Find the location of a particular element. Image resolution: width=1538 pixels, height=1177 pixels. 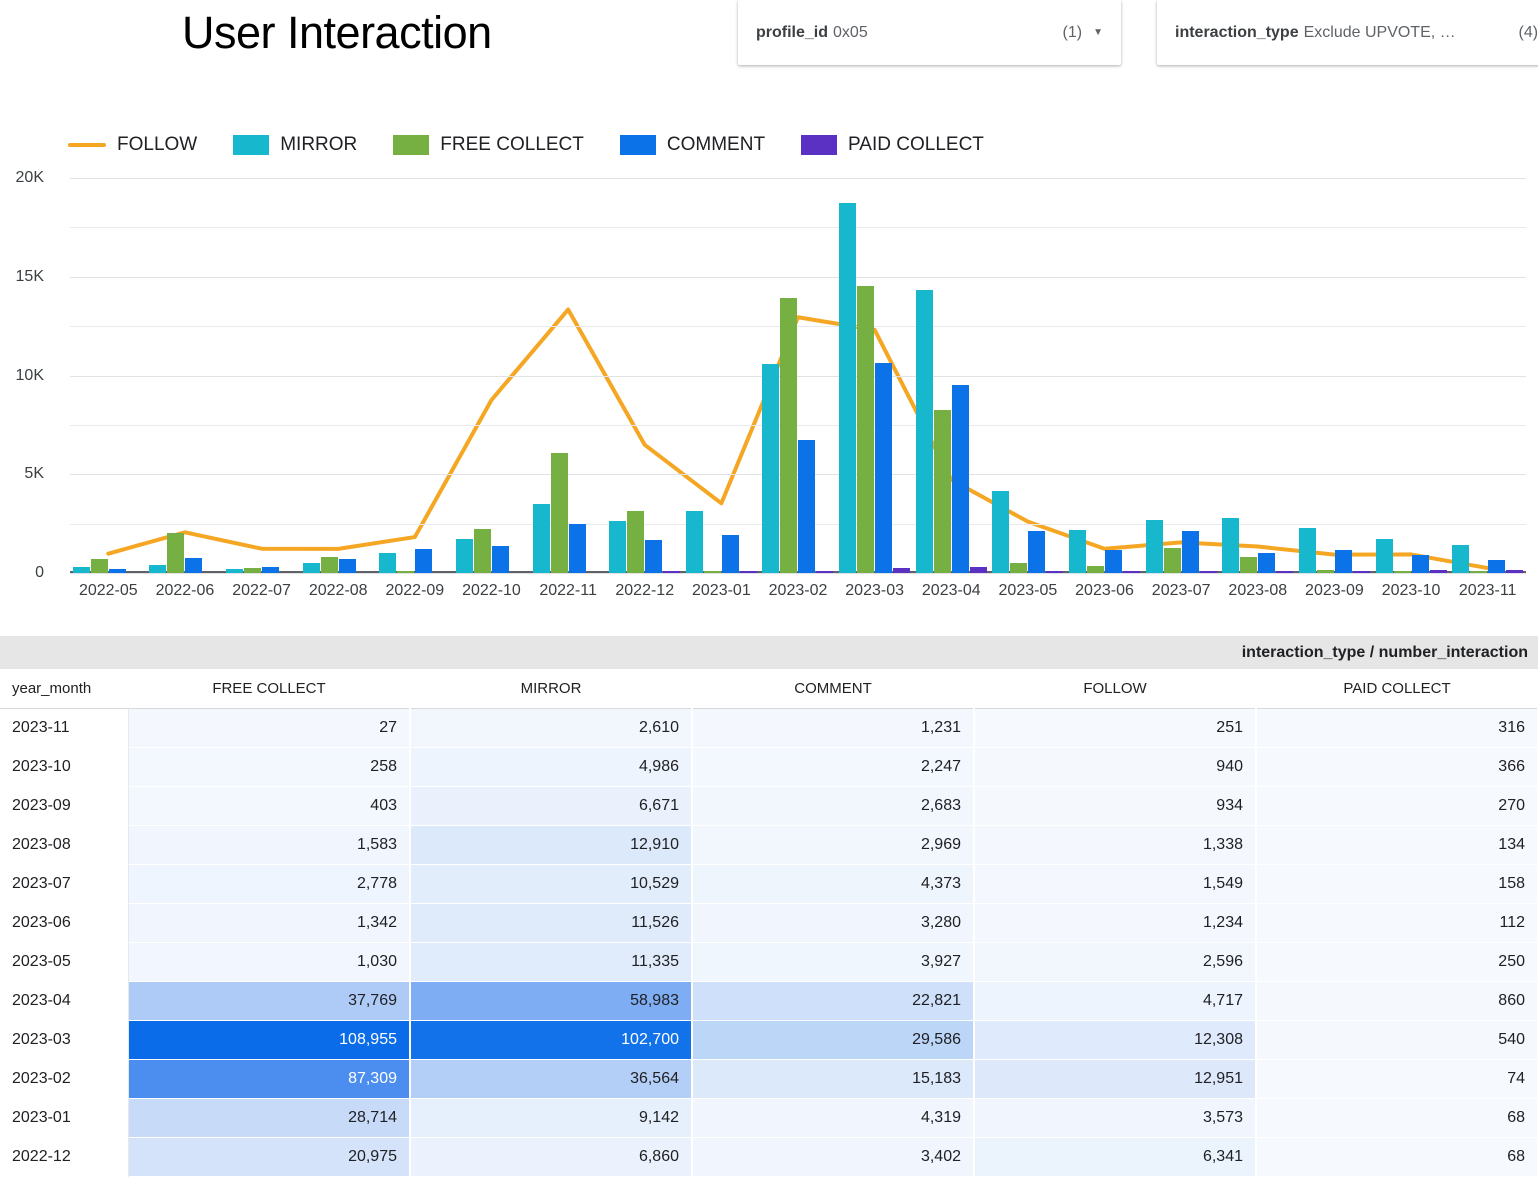

column-header-free-collect: FREE COLLECT is located at coordinates (269, 689).